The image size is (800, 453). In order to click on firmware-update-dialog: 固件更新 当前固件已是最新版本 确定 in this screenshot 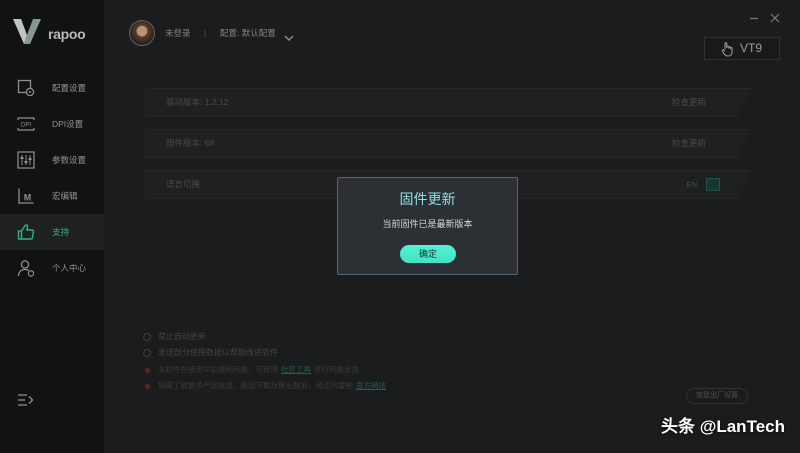, I will do `click(427, 226)`.